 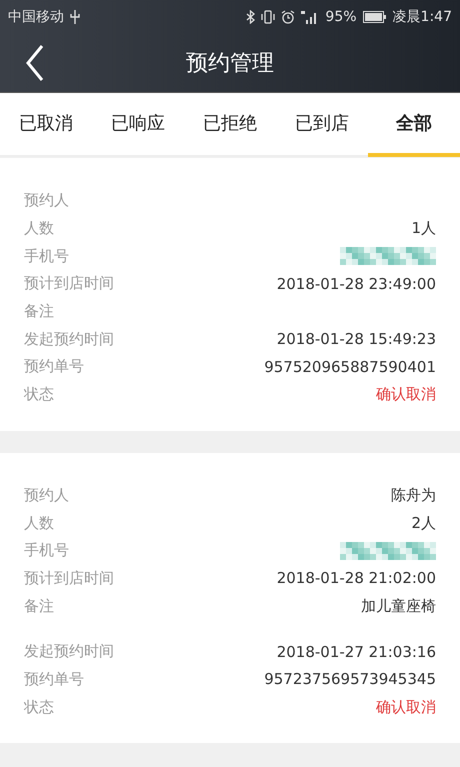 I want to click on filter-tab: 已到店, so click(x=322, y=125).